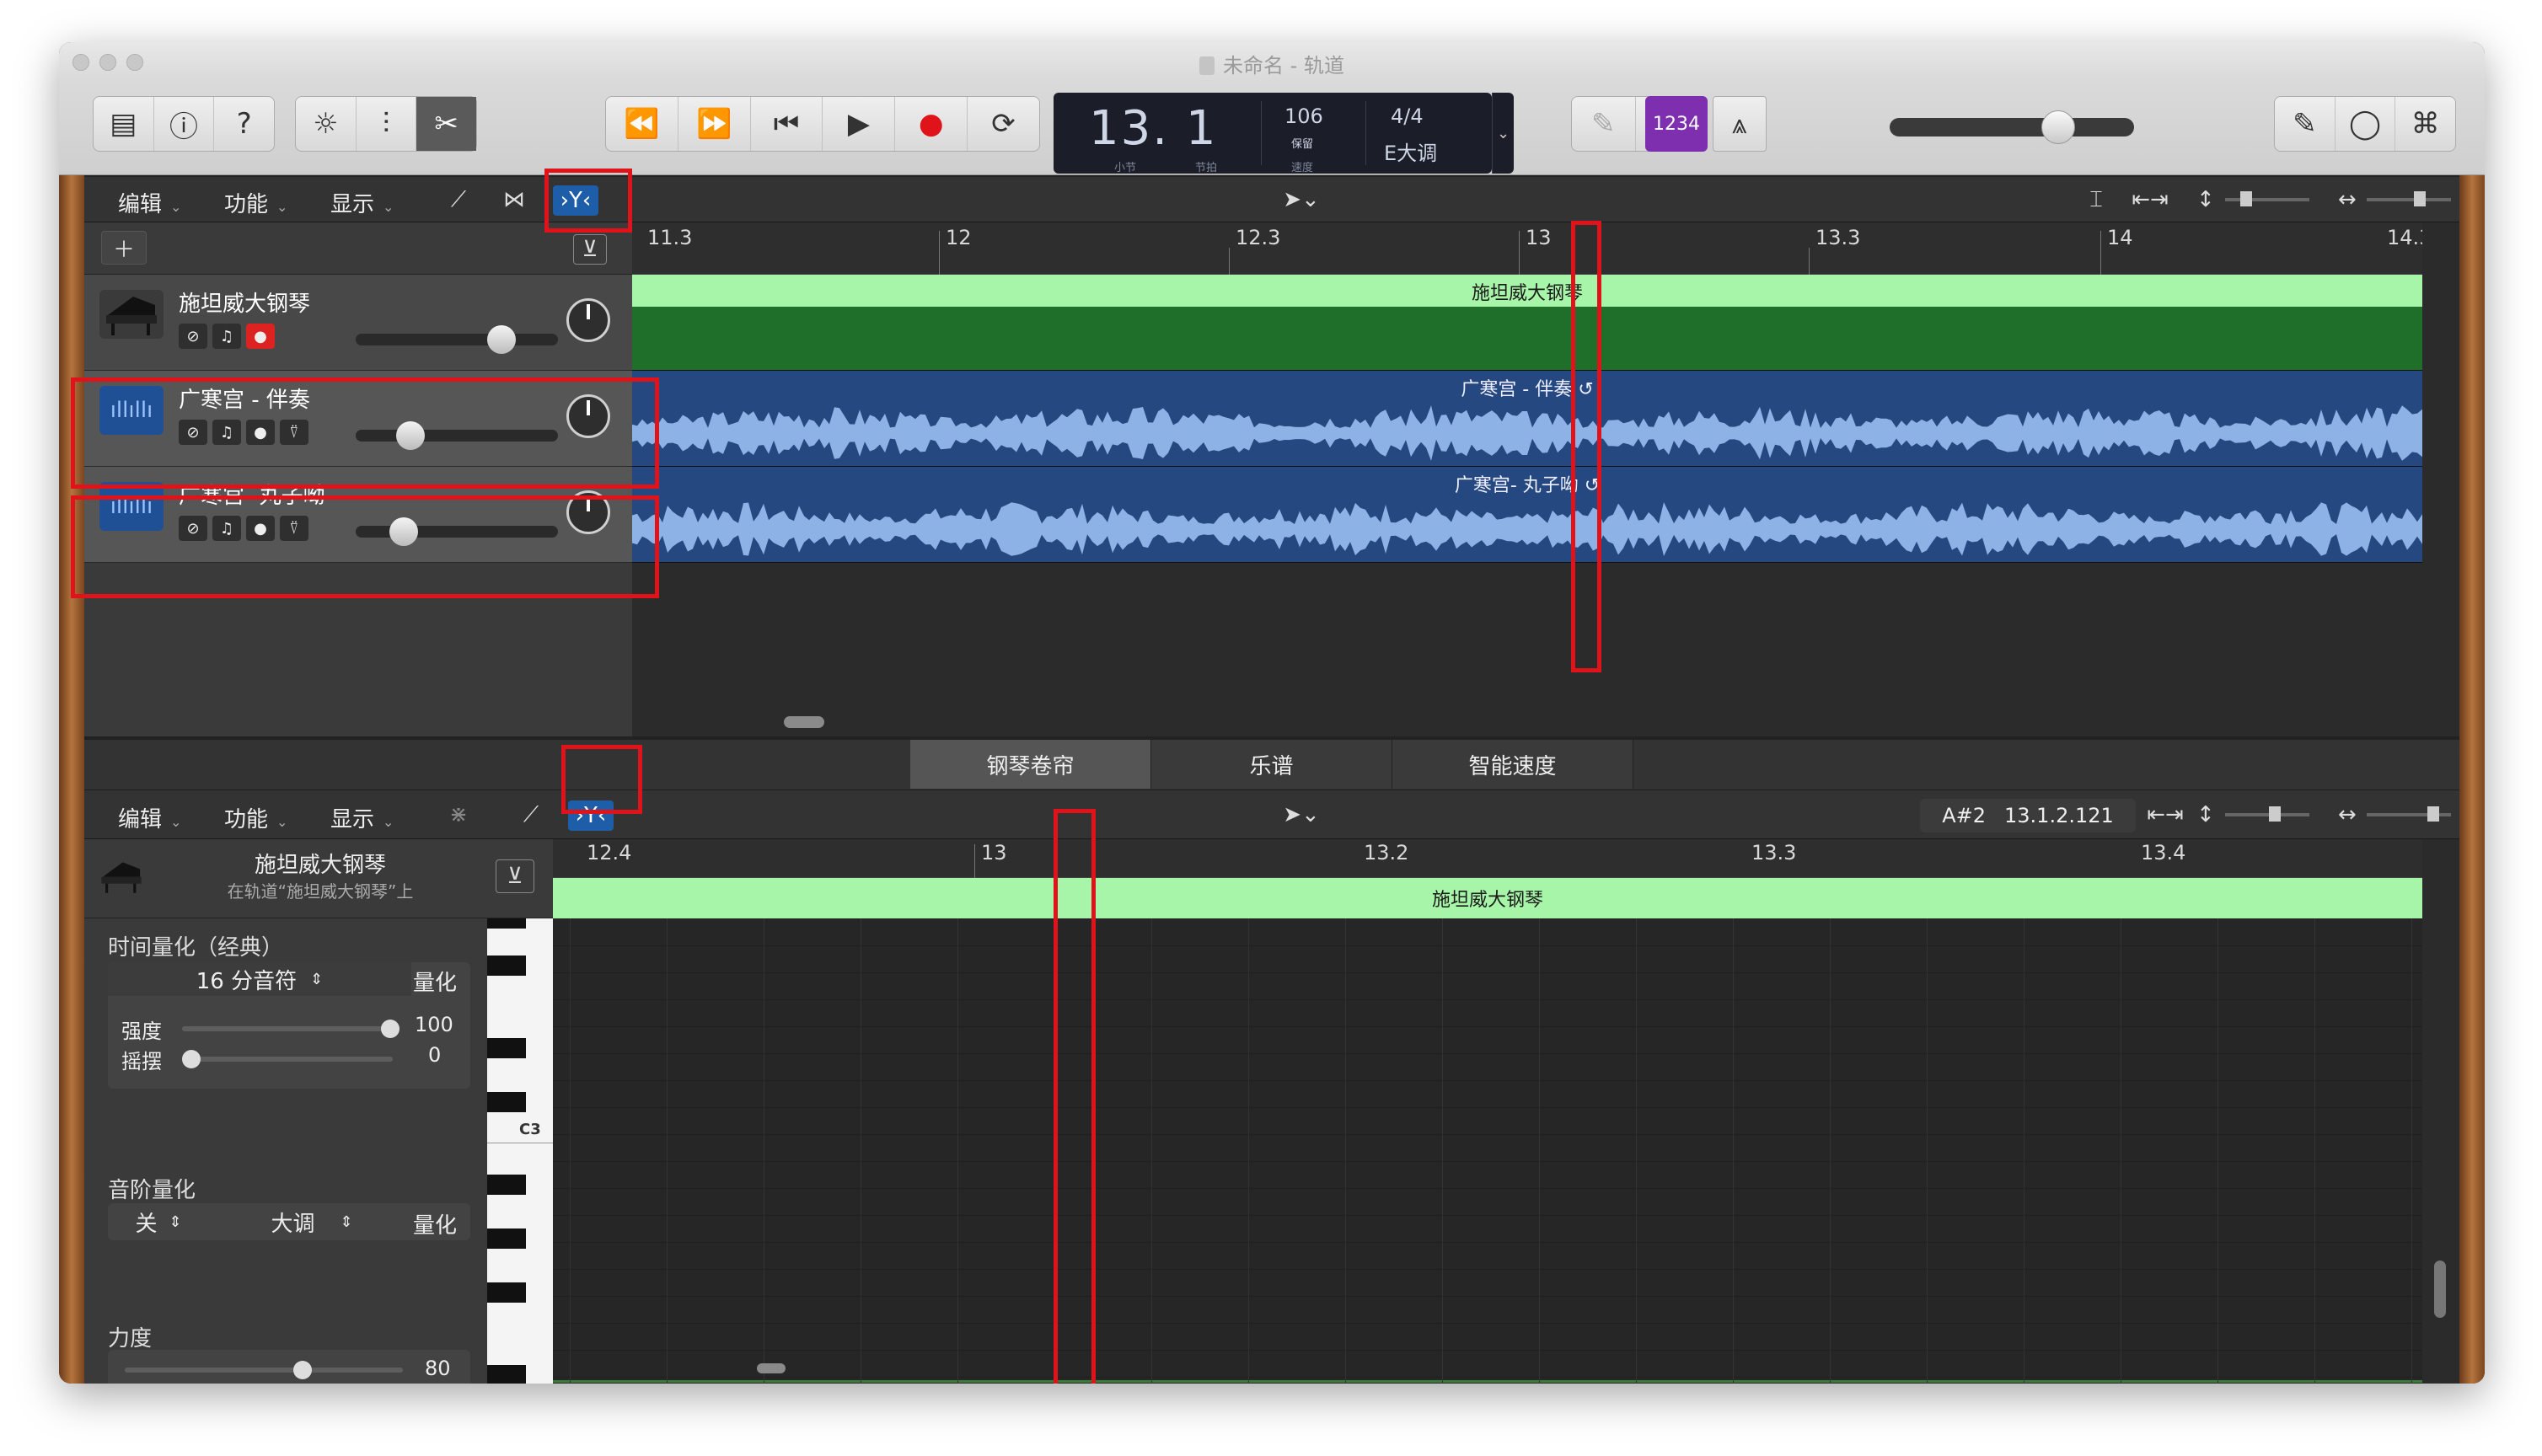 The height and width of the screenshot is (1456, 2542). Describe the element at coordinates (259, 979) in the screenshot. I see `note-value-select: 16 分音符 ⇕` at that location.